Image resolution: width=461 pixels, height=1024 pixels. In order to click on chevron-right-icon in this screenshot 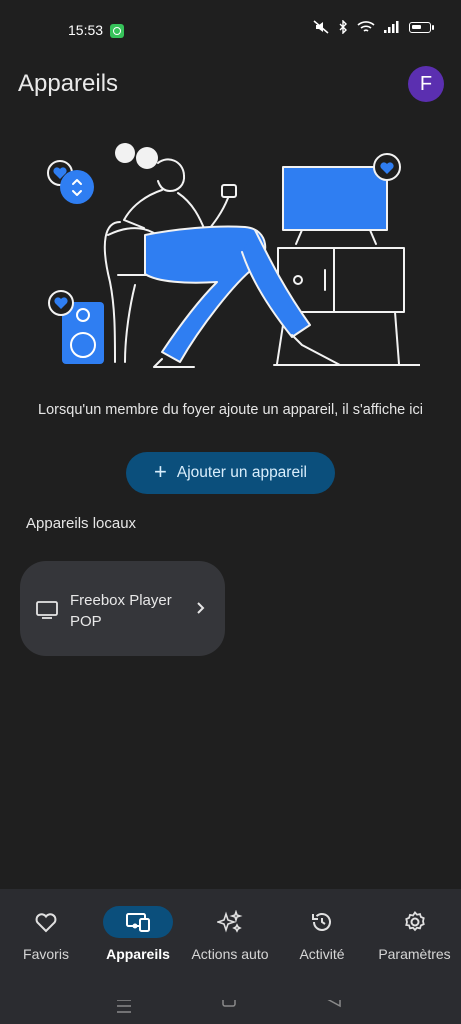, I will do `click(201, 608)`.